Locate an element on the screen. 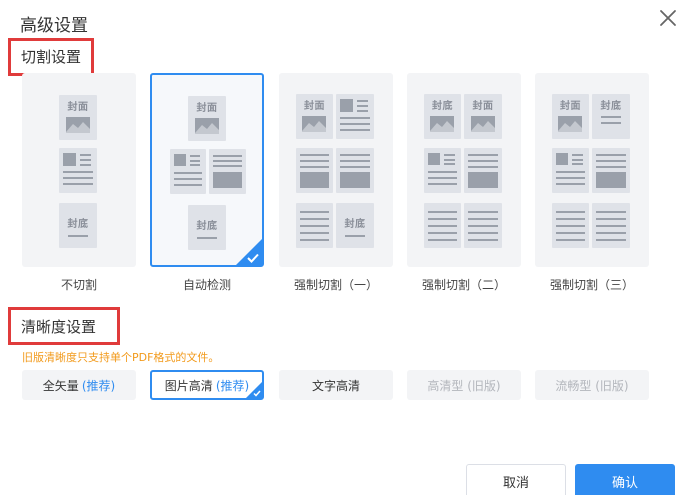  content-page-right is located at coordinates (227, 171).